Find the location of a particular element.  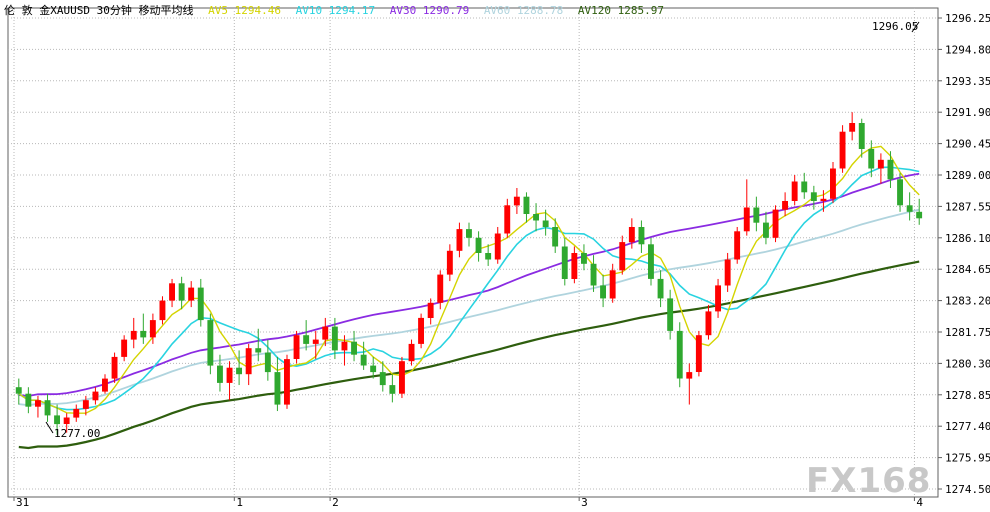

y-tick-label: 1284.65 is located at coordinates (967, 269).